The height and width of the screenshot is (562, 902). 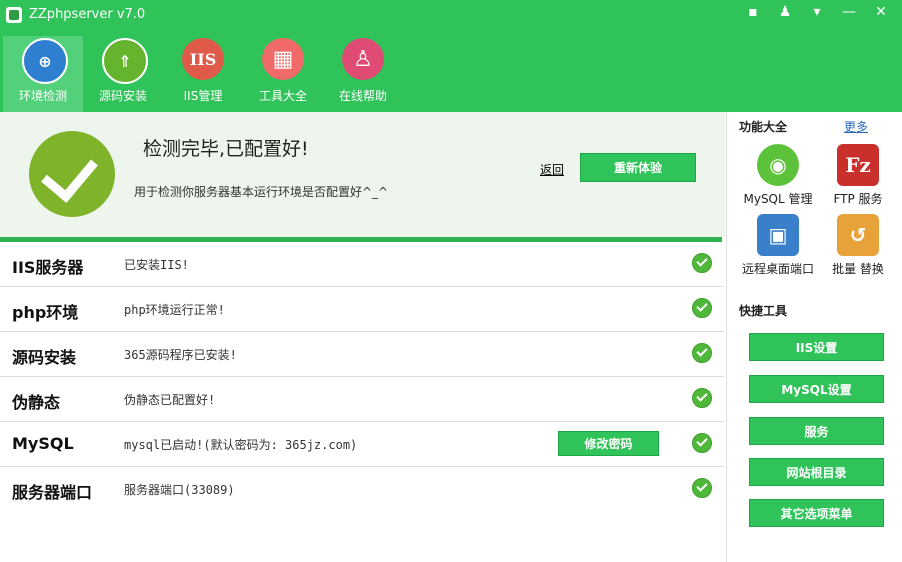 I want to click on row-status: mysql已启动!(默认密码为: 365jz.com), so click(x=241, y=445).